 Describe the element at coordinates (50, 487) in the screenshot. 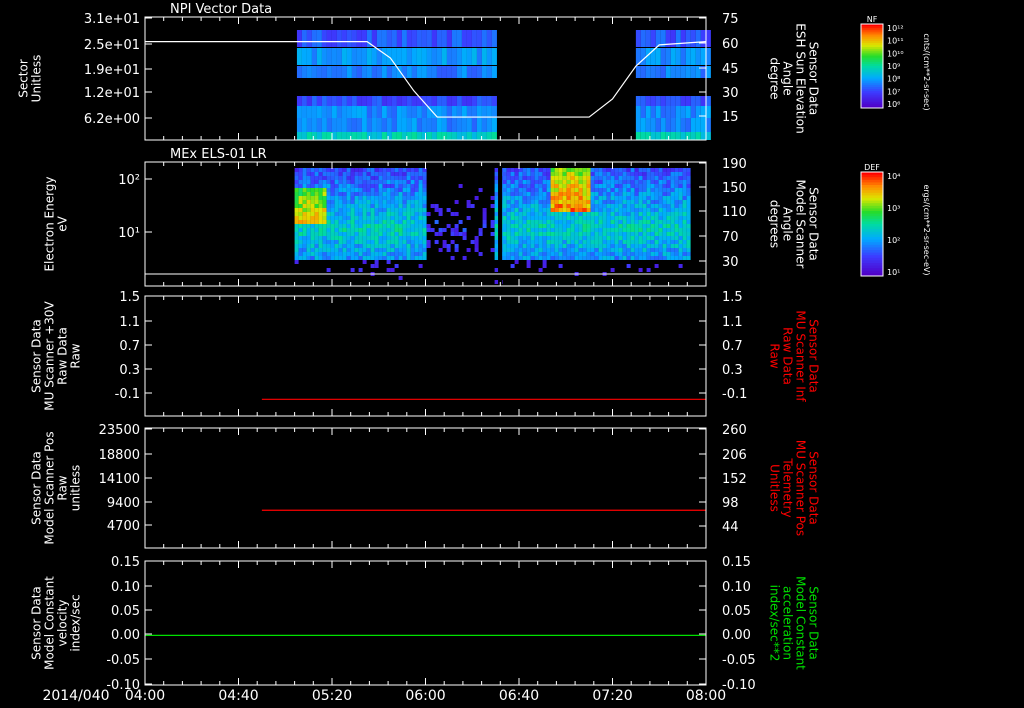

I see `y-axis-label: Model Scanner Pos` at that location.